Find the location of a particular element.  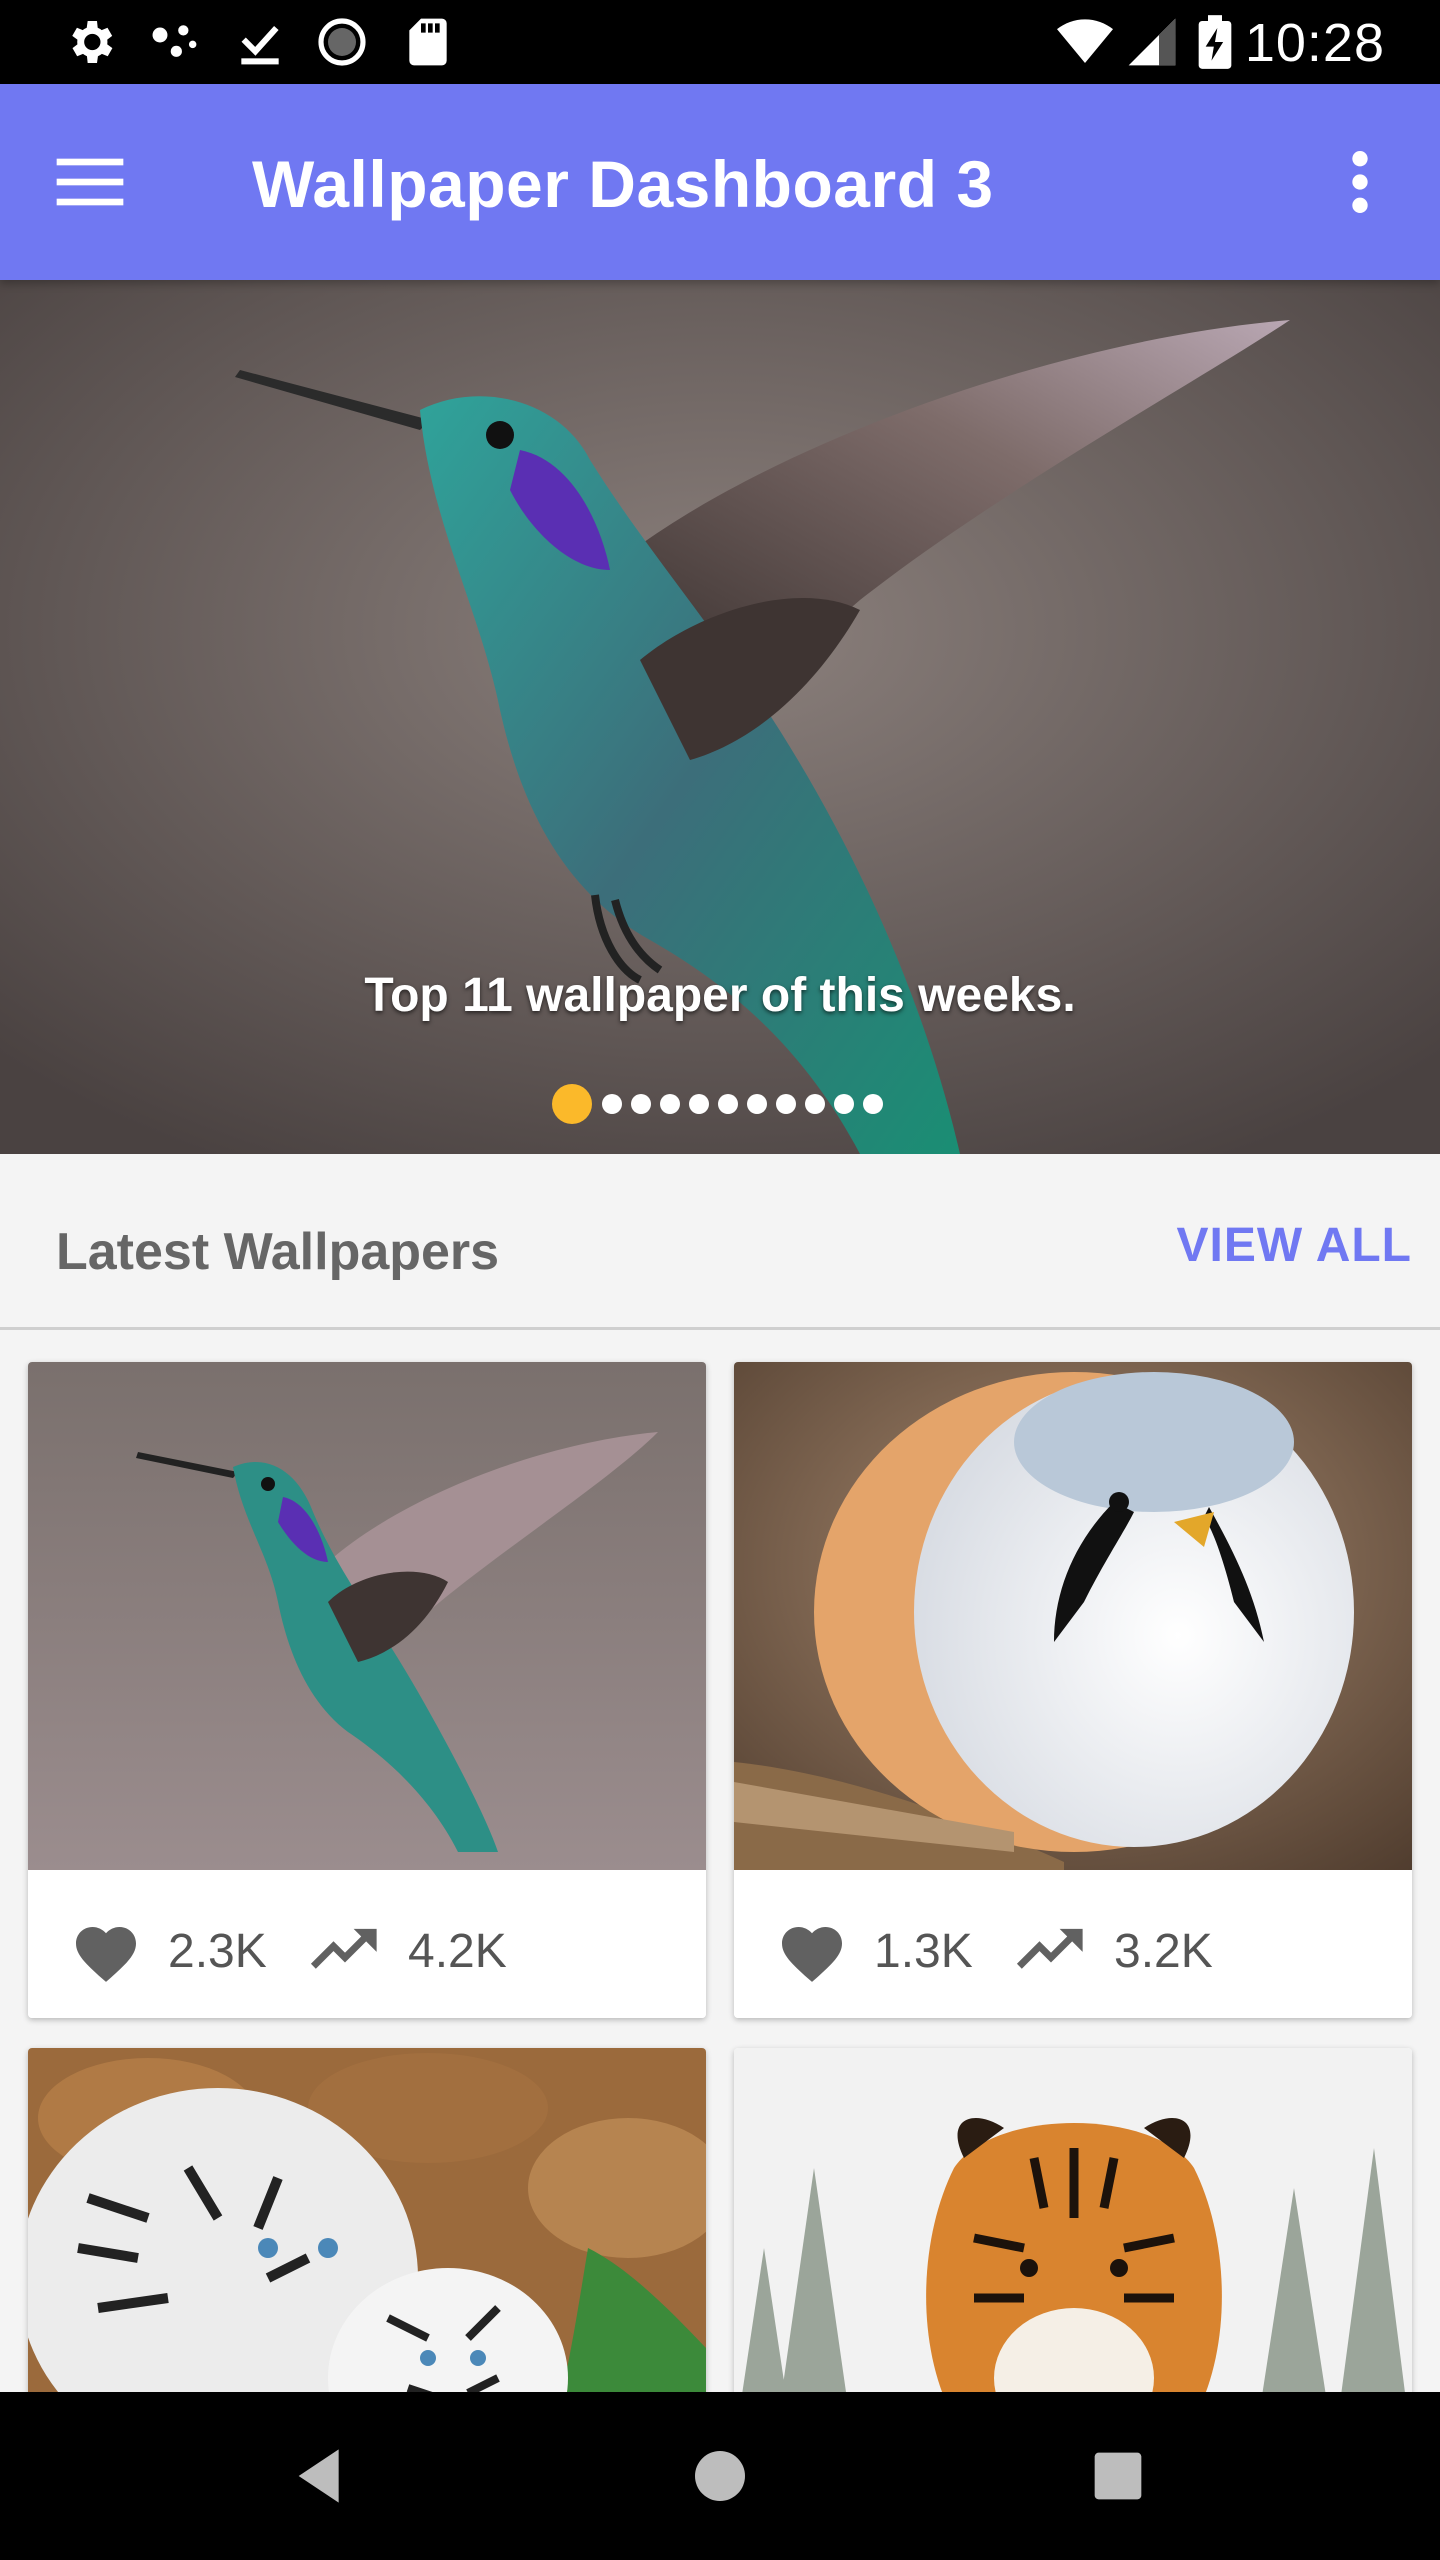

card-stats: 1.3K 3.2K is located at coordinates (1073, 1945).